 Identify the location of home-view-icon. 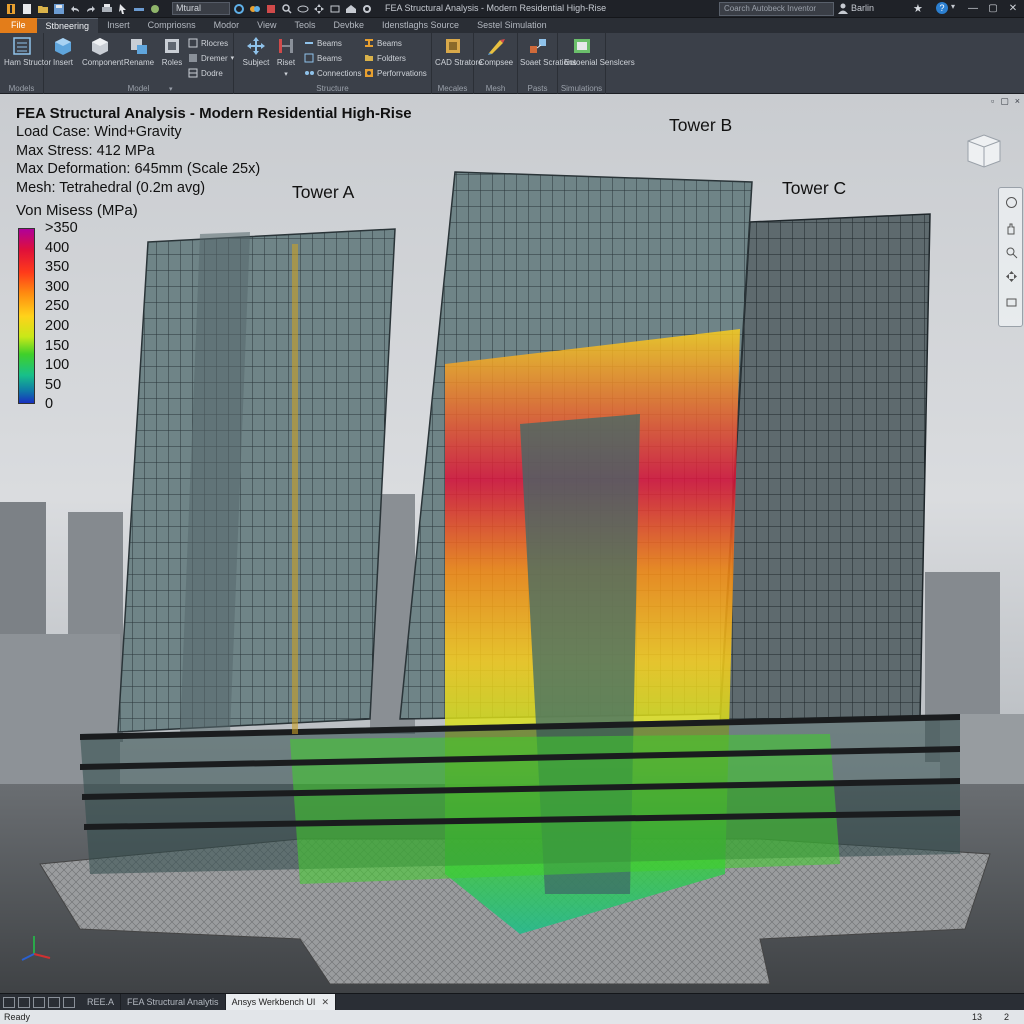
(351, 9).